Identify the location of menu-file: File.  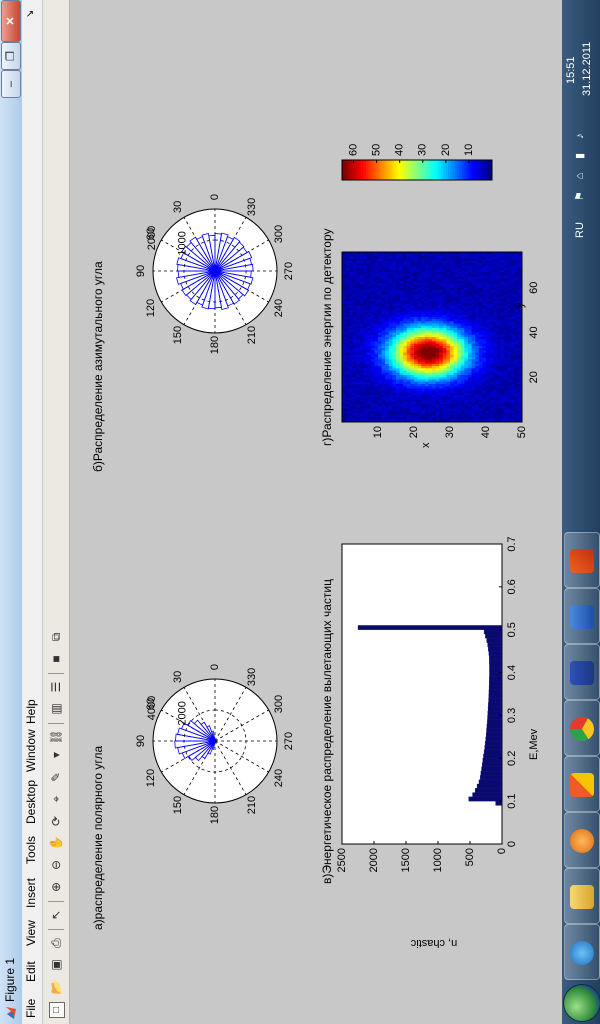
(31, 1008).